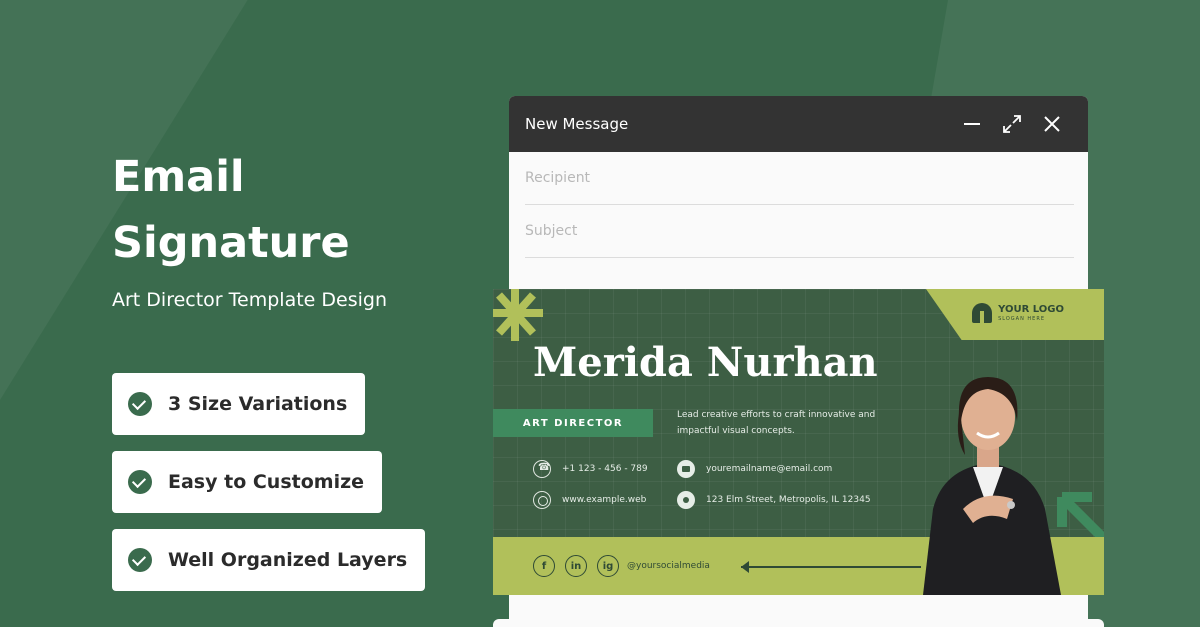 Image resolution: width=1200 pixels, height=627 pixels. I want to click on social-handle: @yoursocialmedia, so click(668, 566).